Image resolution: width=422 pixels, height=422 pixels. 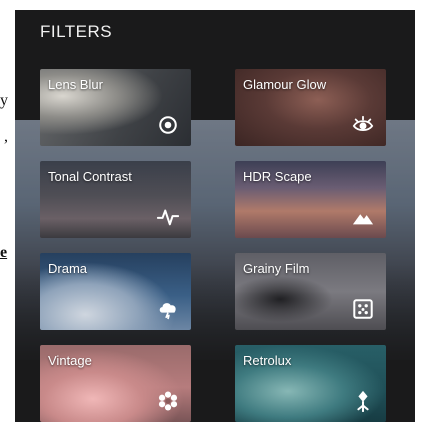 What do you see at coordinates (363, 125) in the screenshot?
I see `eye-icon` at bounding box center [363, 125].